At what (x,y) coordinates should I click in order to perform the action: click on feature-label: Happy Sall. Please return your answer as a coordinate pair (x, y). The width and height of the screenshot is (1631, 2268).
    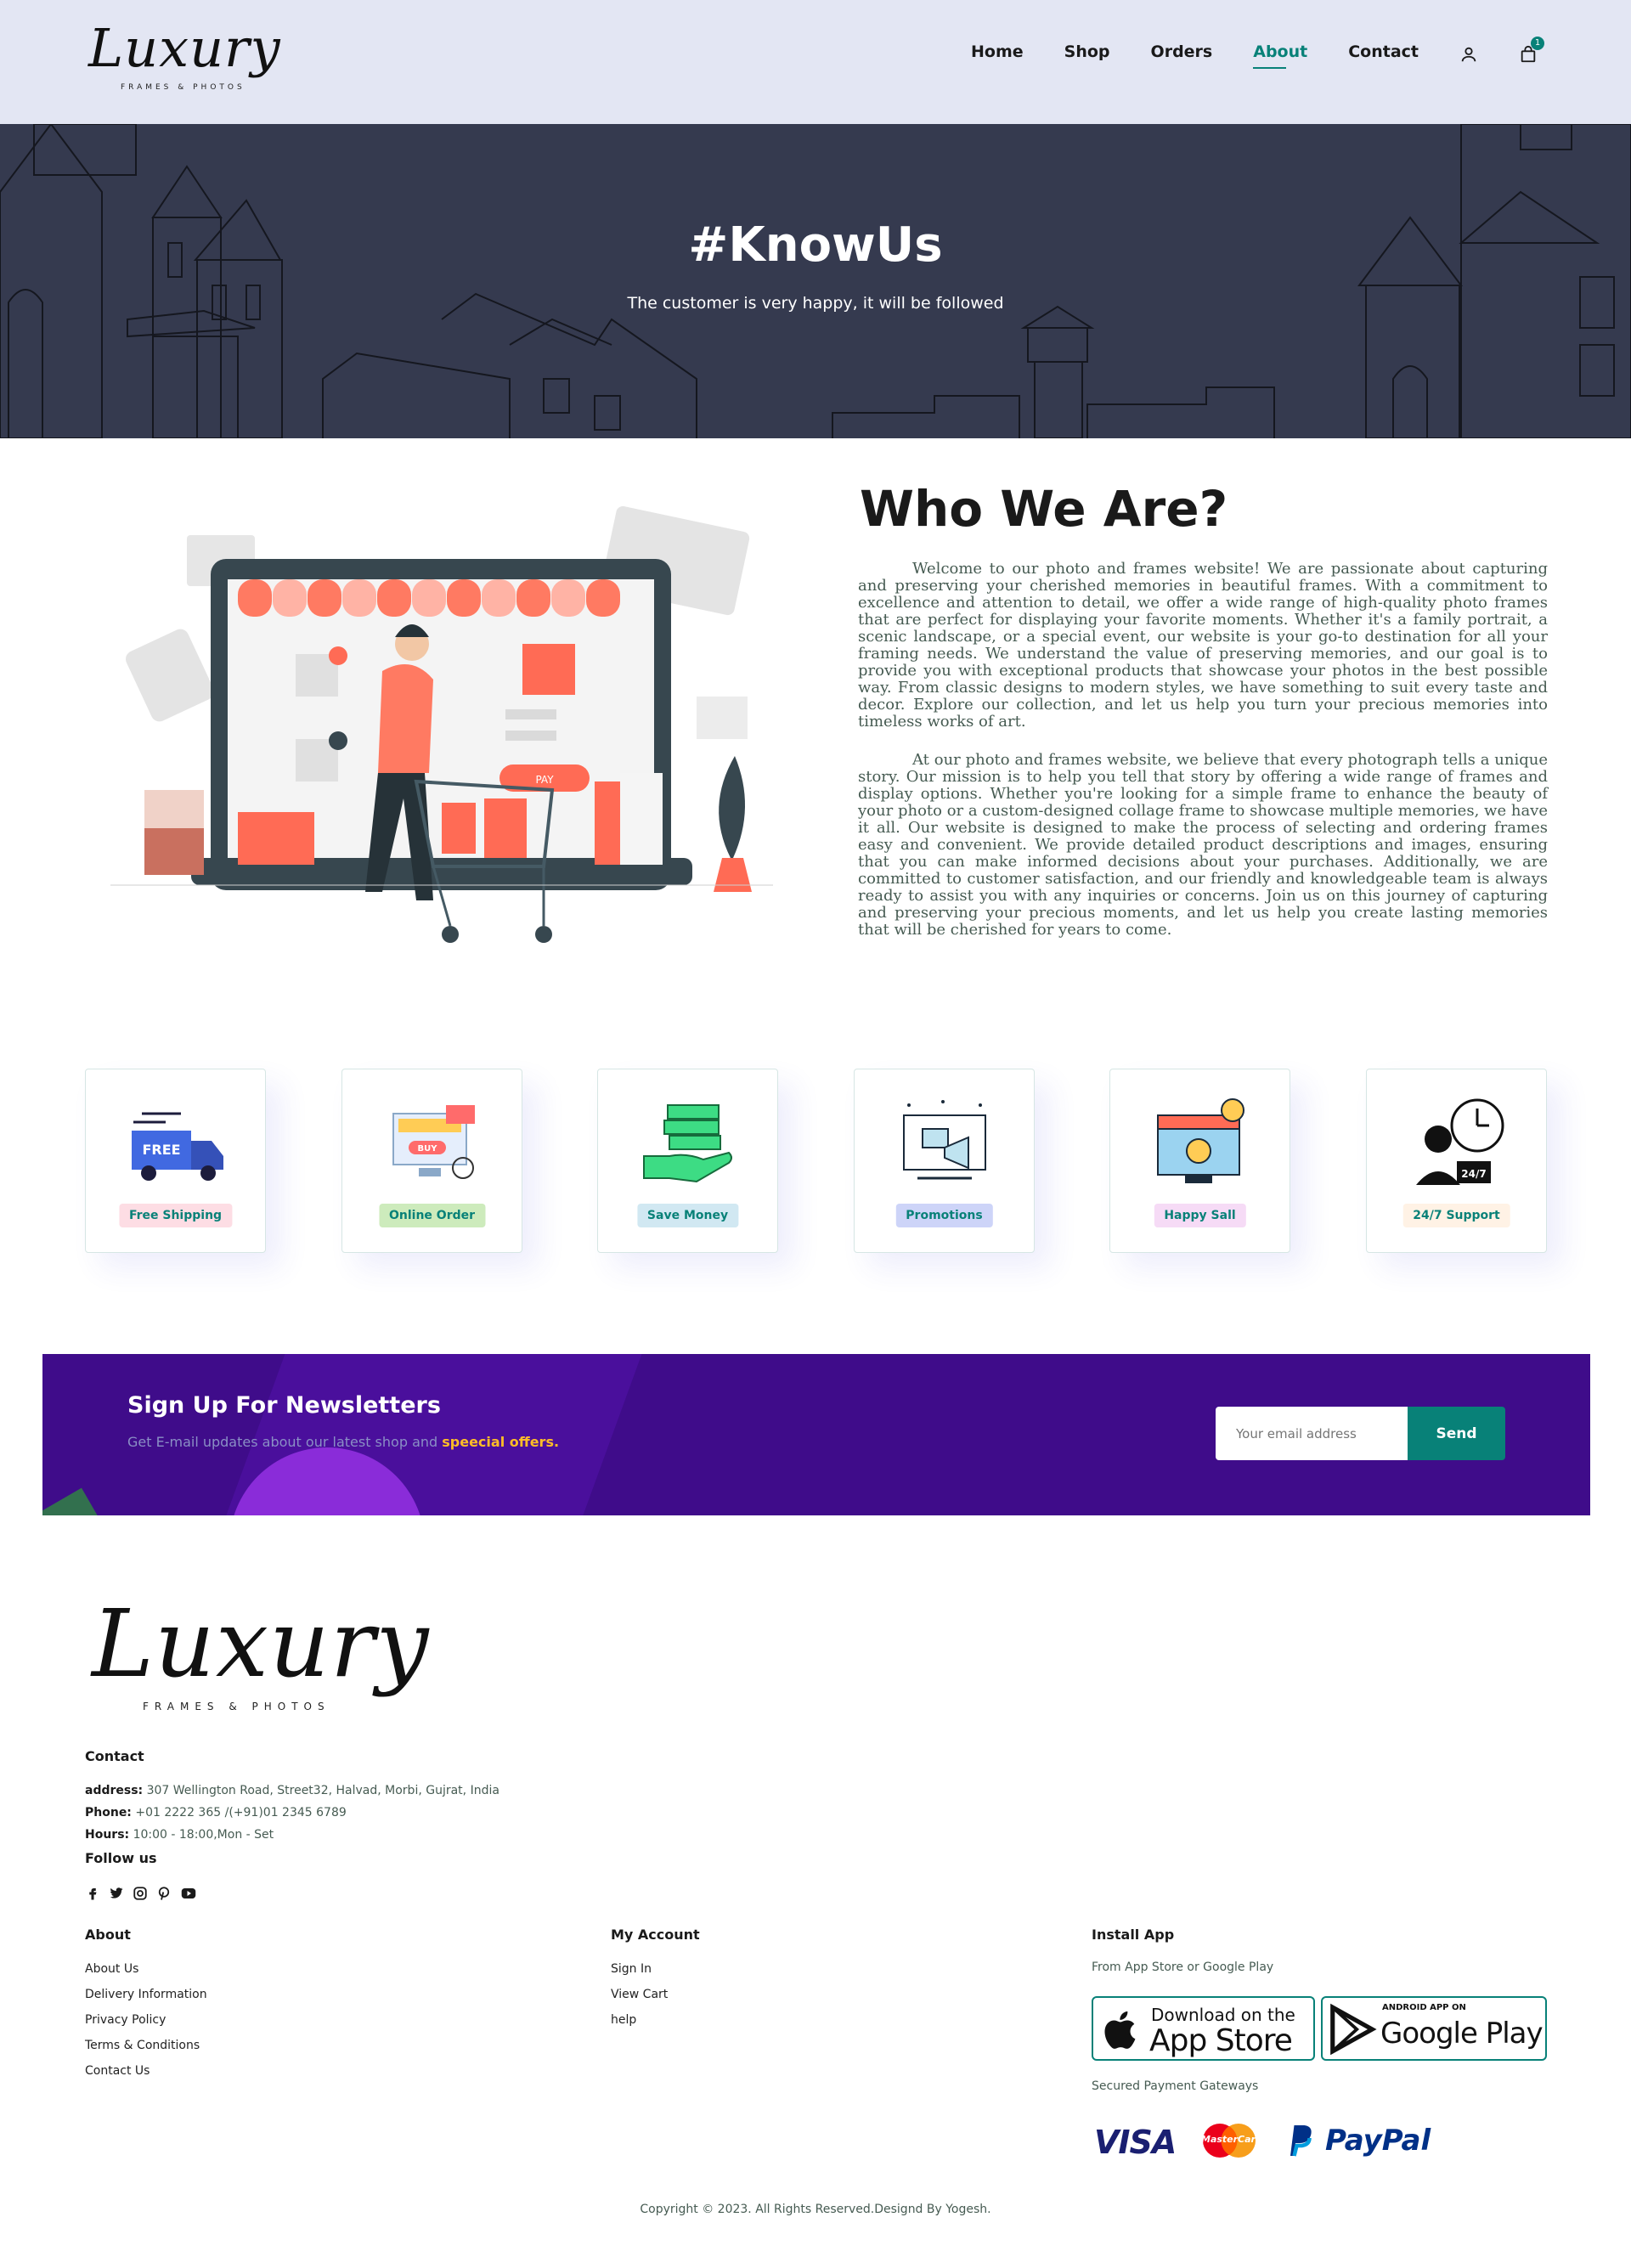
    Looking at the image, I should click on (1200, 1215).